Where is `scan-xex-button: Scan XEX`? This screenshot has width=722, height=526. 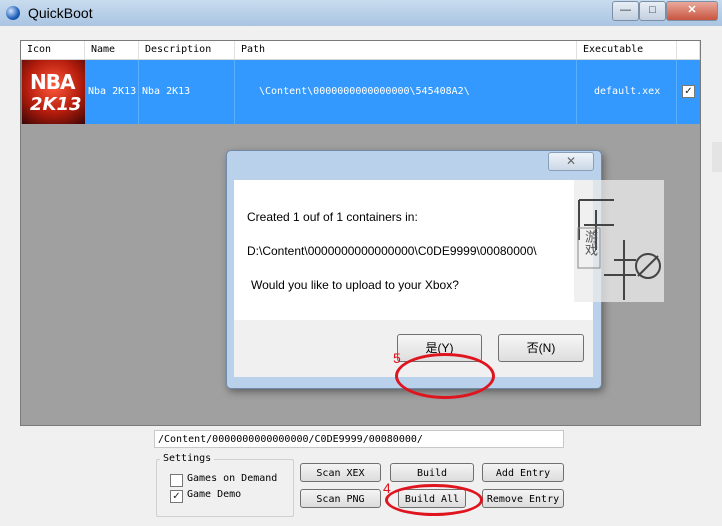
scan-xex-button: Scan XEX is located at coordinates (340, 472).